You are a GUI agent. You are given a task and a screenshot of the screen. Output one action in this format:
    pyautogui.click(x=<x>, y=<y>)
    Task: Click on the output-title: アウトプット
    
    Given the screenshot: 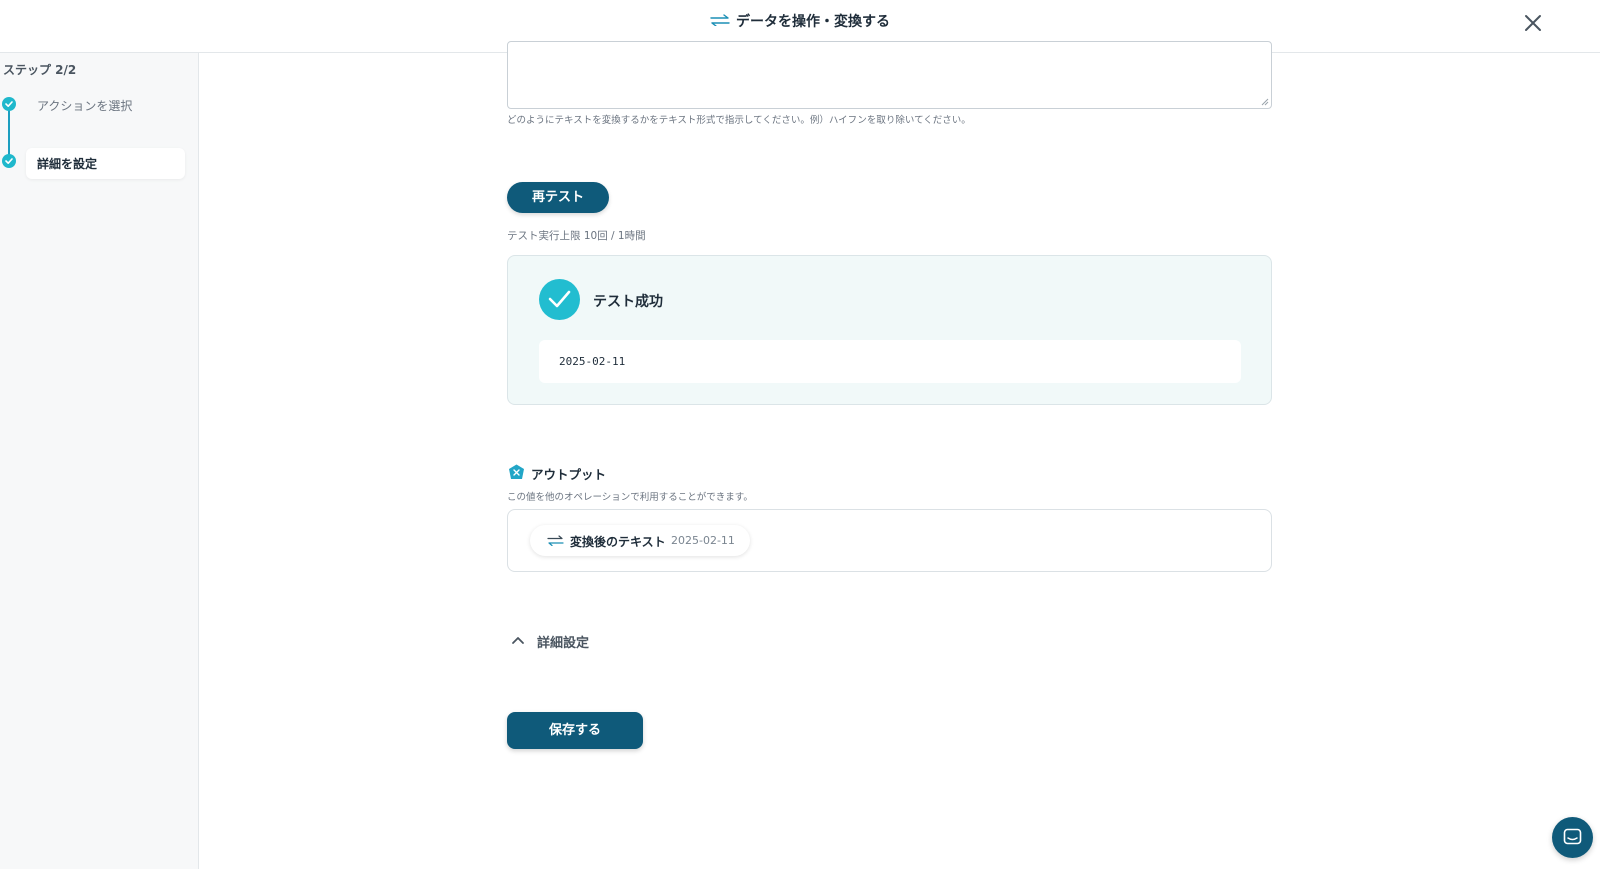 What is the action you would take?
    pyautogui.click(x=569, y=474)
    